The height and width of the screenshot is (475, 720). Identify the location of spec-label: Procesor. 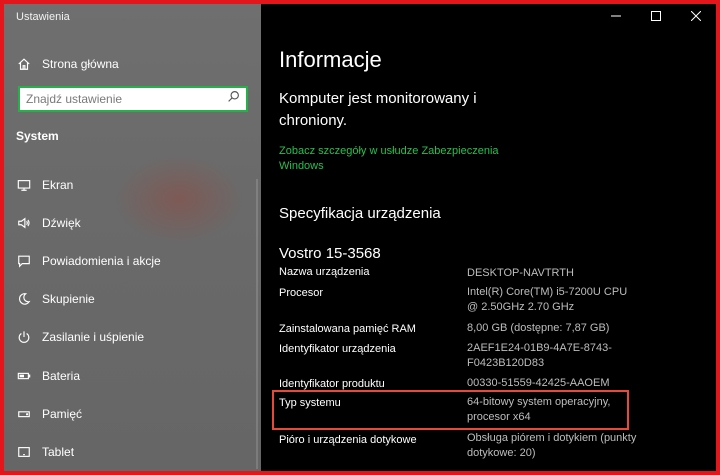
(301, 293).